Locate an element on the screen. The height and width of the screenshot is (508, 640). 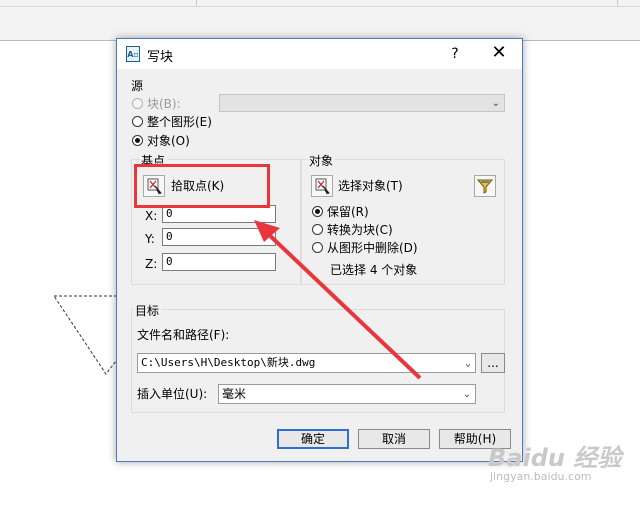
objects-group-label: 对象 is located at coordinates (321, 160).